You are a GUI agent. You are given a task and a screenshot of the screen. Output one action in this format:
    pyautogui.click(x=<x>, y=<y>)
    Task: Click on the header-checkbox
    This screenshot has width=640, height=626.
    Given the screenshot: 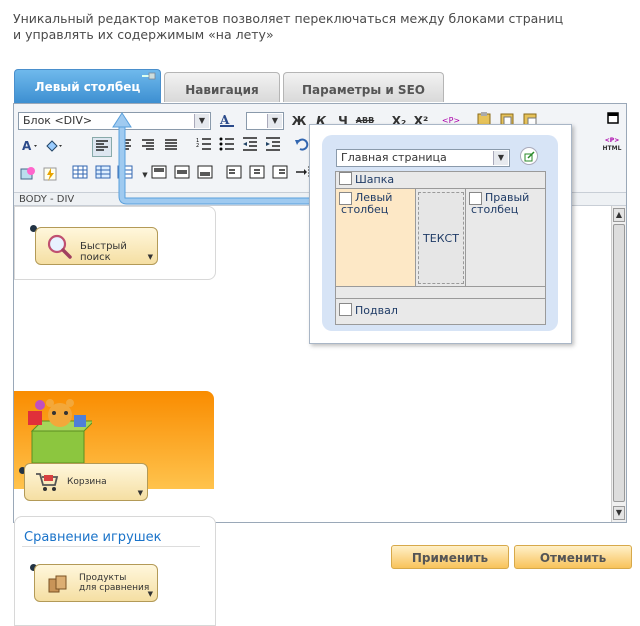 What is the action you would take?
    pyautogui.click(x=345, y=178)
    